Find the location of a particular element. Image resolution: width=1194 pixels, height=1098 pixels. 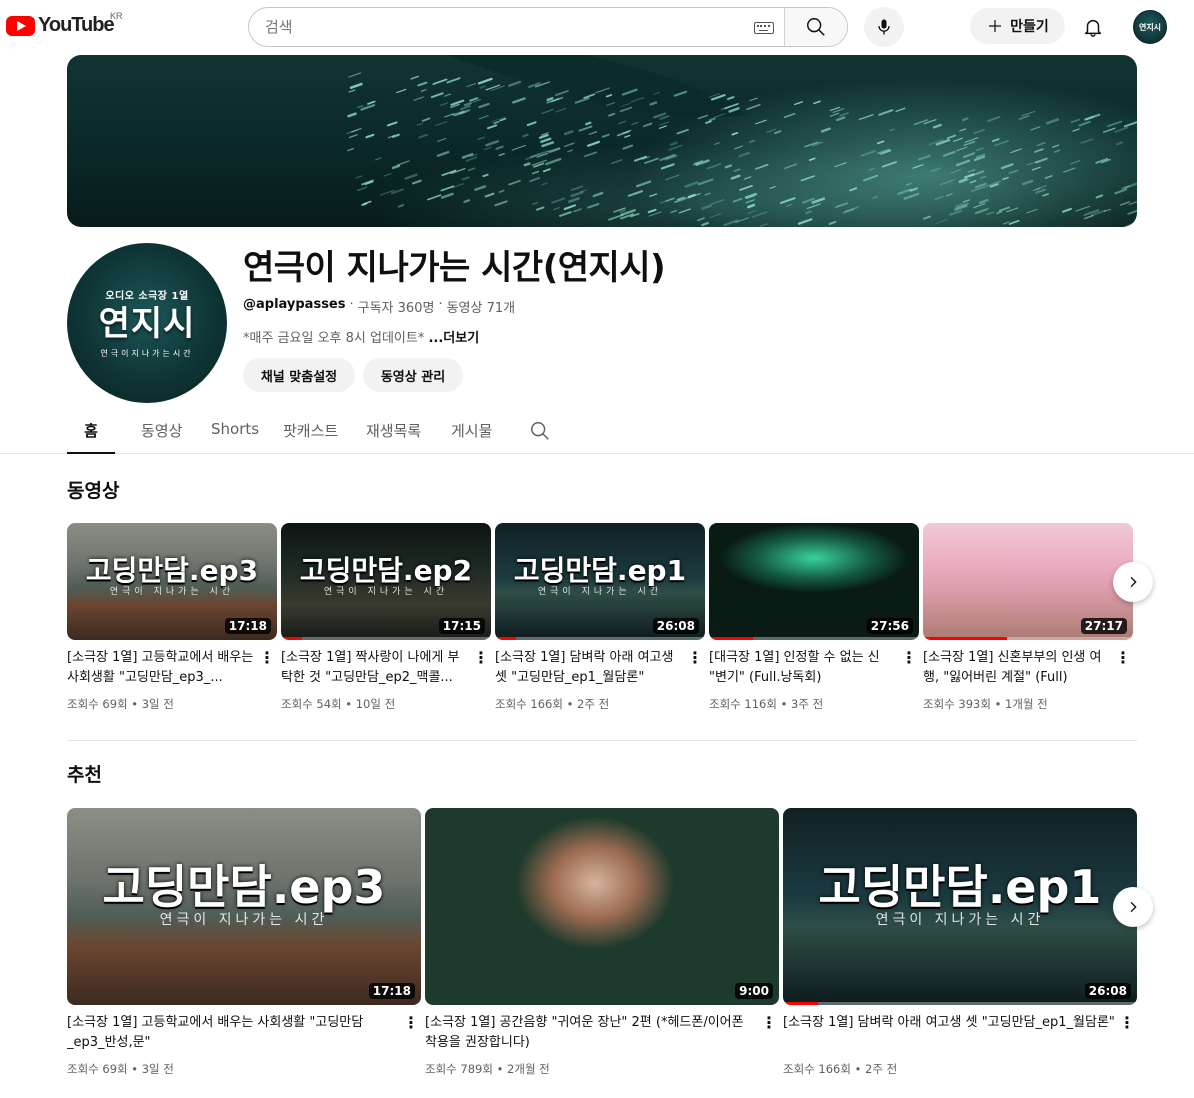

more-link: ...더보기 is located at coordinates (453, 338).